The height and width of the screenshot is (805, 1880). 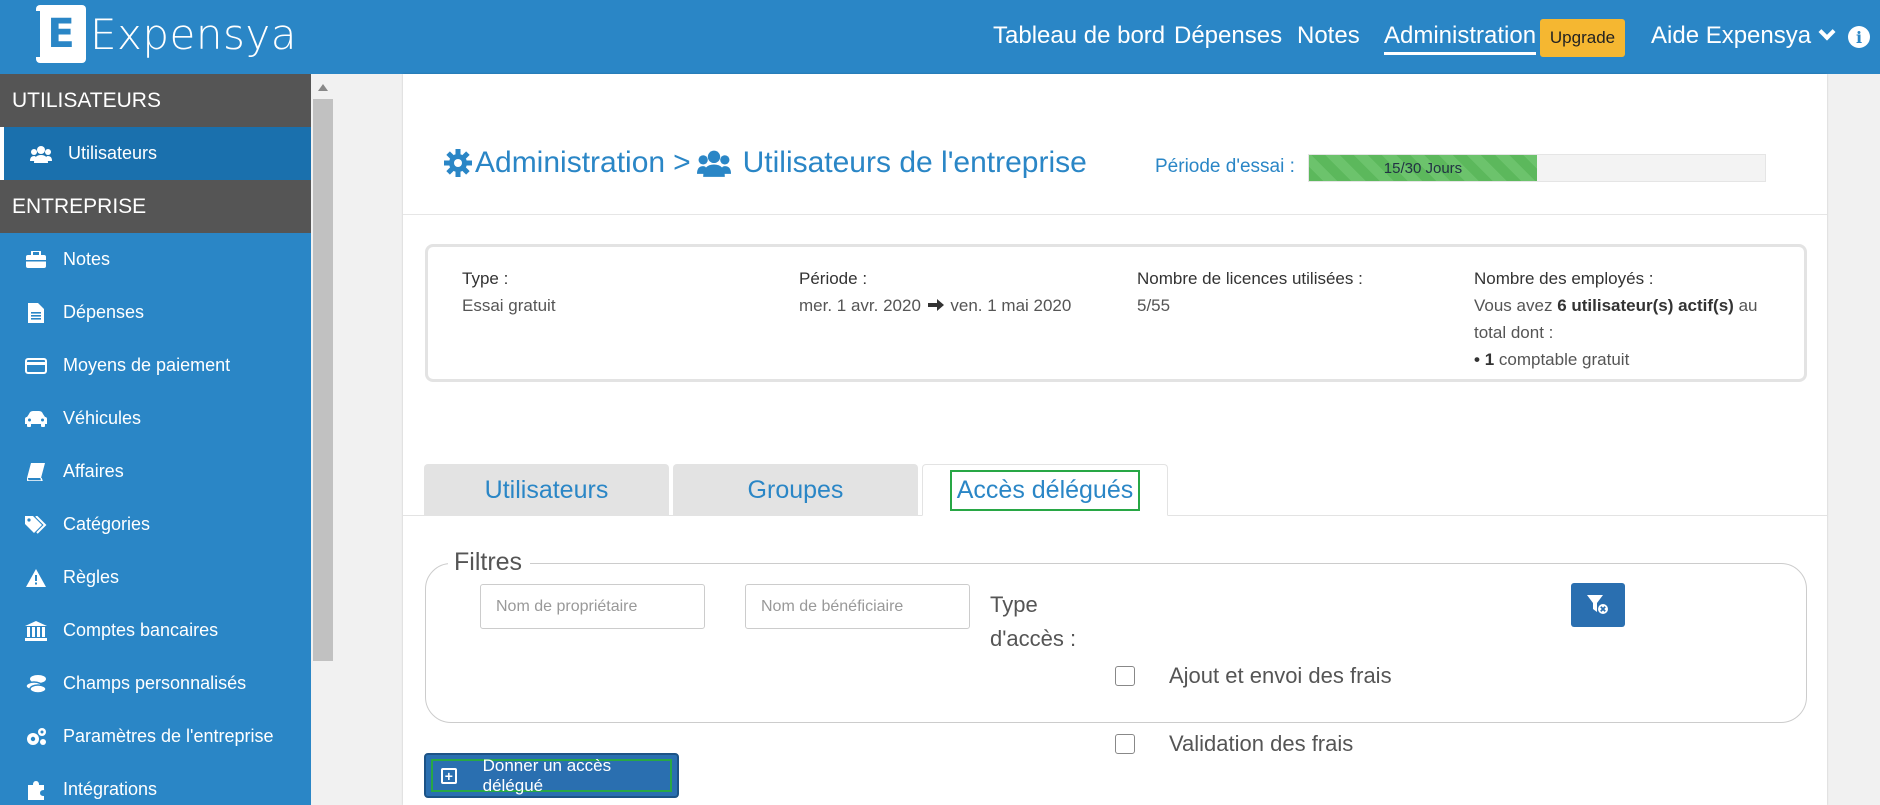 I want to click on sidebar-item-bank-accounts: Comptes bancaires, so click(x=155, y=630).